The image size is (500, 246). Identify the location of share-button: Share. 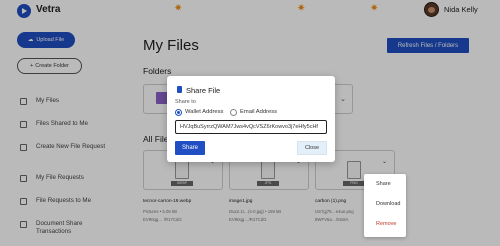
(190, 148).